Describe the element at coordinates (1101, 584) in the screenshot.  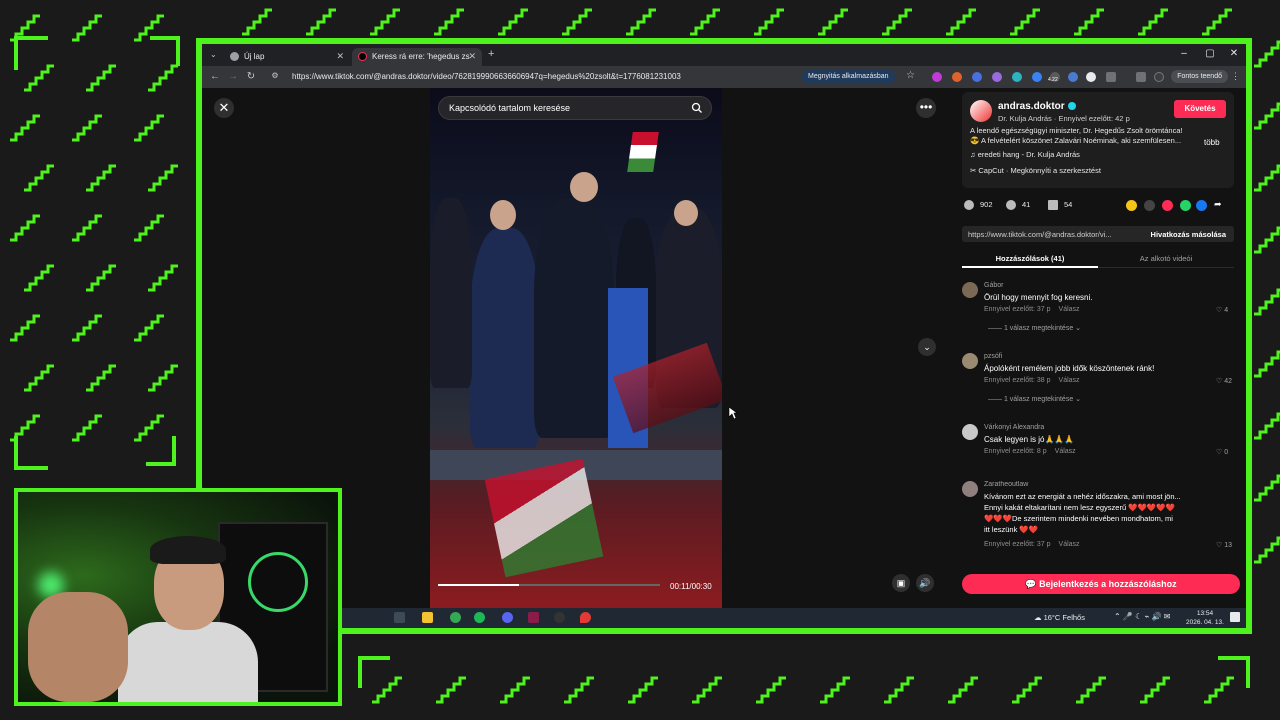
I see `login-to-comment-button: 💬 Bejelentkezés a hozzászóláshoz` at that location.